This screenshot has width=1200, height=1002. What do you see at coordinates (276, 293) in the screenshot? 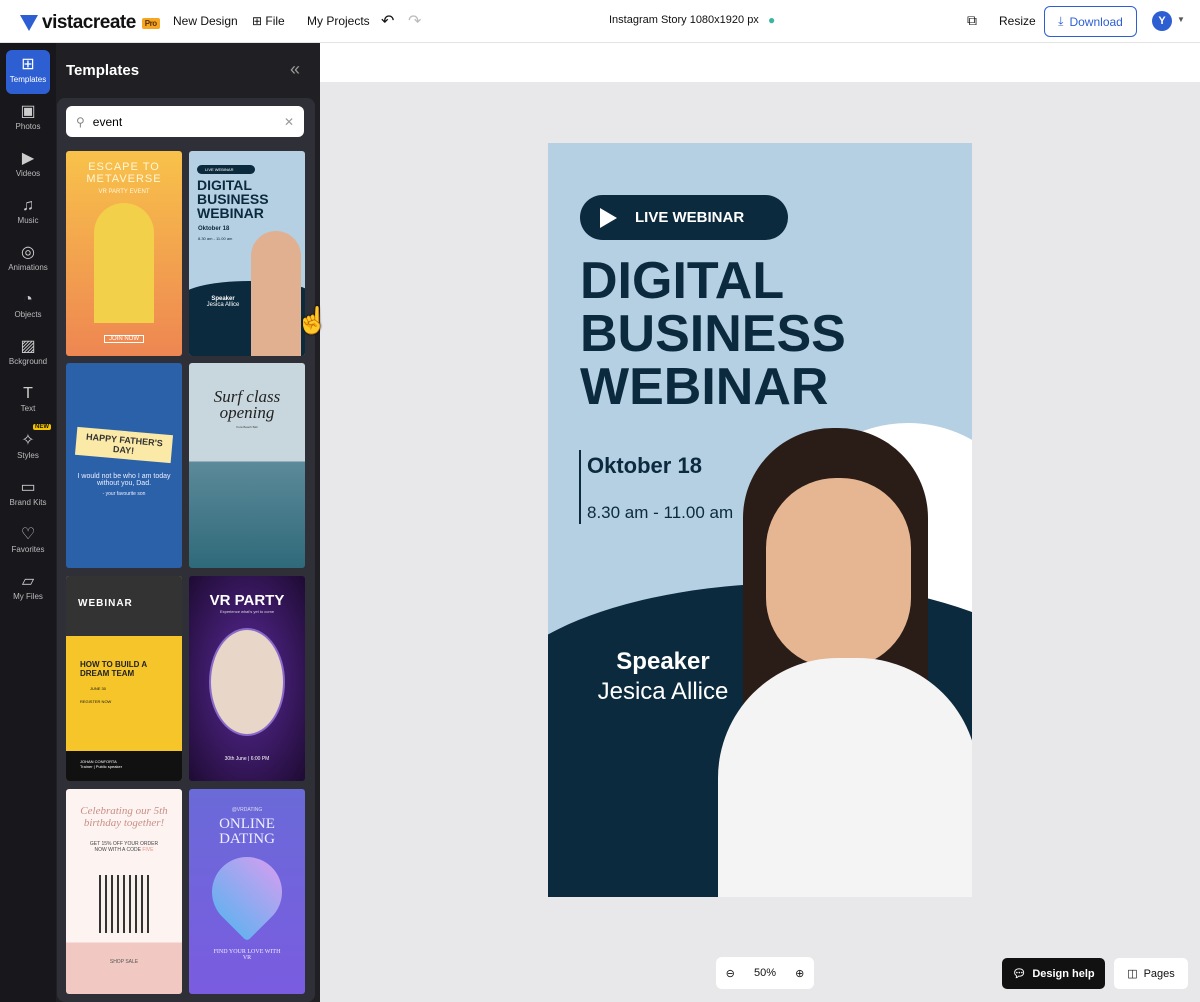
I see `speaker-photo` at bounding box center [276, 293].